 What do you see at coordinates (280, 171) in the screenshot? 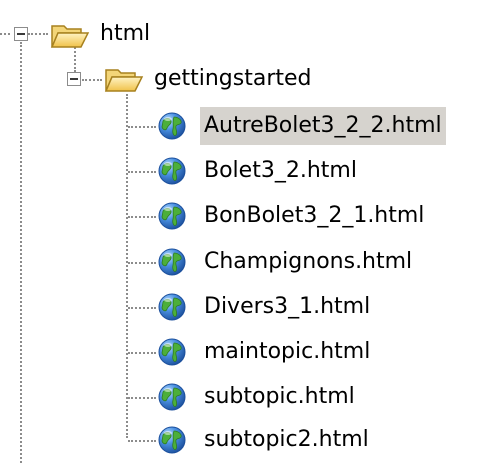
I see `tree-node-file: Bolet3_2.html` at bounding box center [280, 171].